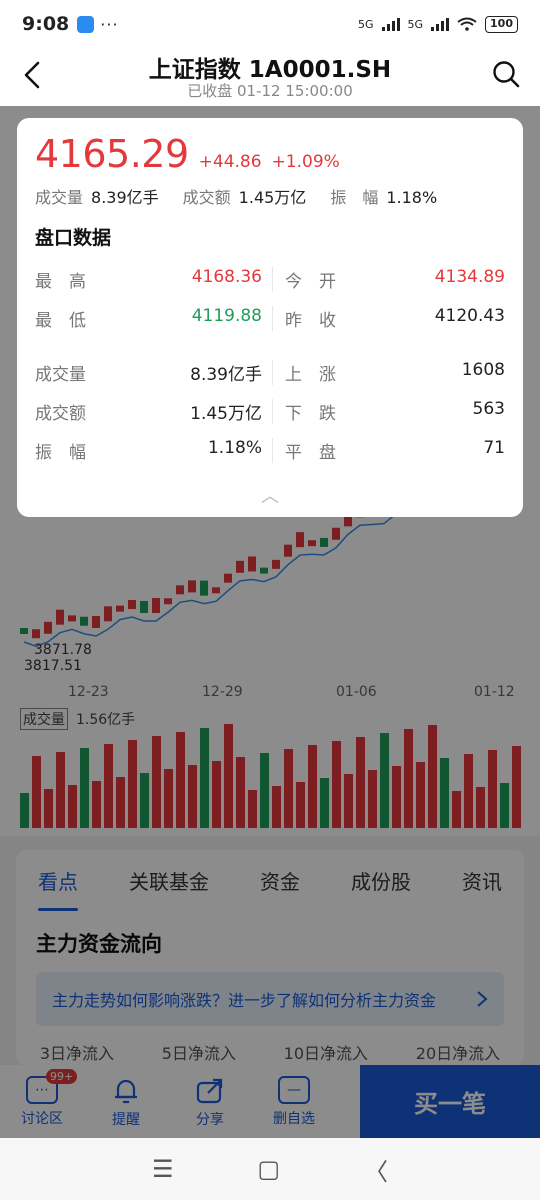 This screenshot has height=1200, width=540. What do you see at coordinates (506, 74) in the screenshot?
I see `search-icon` at bounding box center [506, 74].